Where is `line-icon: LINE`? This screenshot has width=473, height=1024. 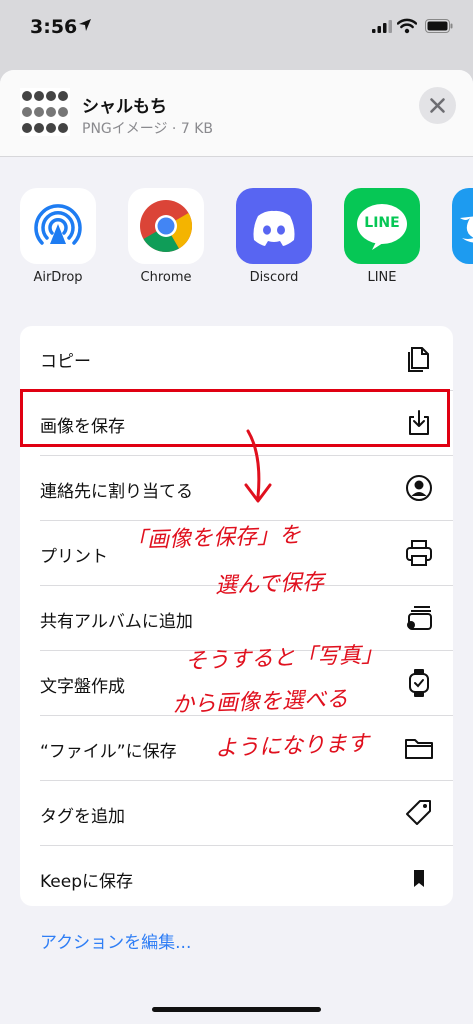 line-icon: LINE is located at coordinates (382, 226).